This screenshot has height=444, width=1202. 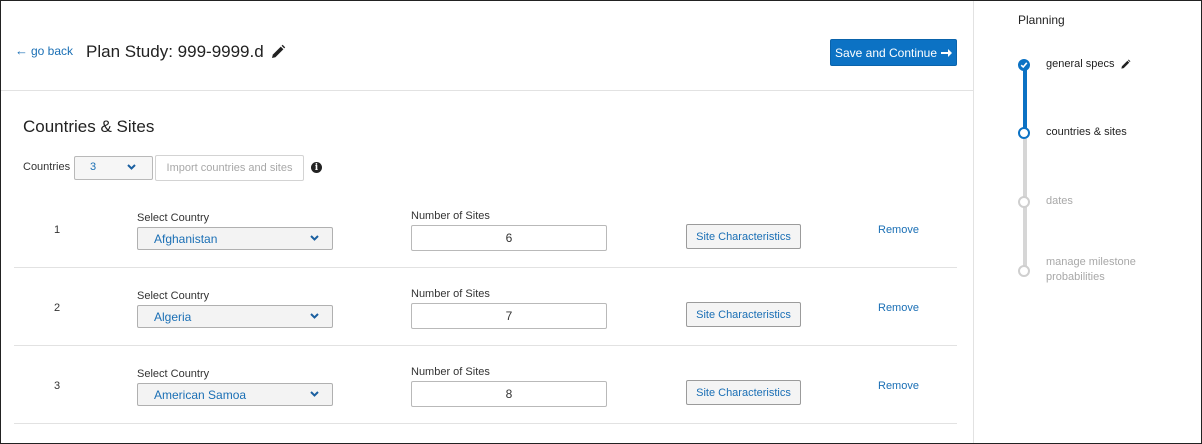 What do you see at coordinates (229, 168) in the screenshot?
I see `import-countries-button: Import countries and sites` at bounding box center [229, 168].